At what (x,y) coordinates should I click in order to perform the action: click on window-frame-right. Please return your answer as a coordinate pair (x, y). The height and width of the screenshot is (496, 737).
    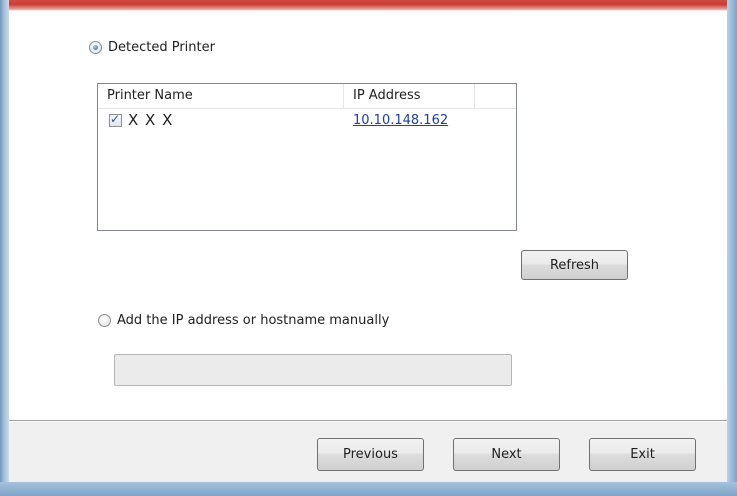
    Looking at the image, I should click on (732, 248).